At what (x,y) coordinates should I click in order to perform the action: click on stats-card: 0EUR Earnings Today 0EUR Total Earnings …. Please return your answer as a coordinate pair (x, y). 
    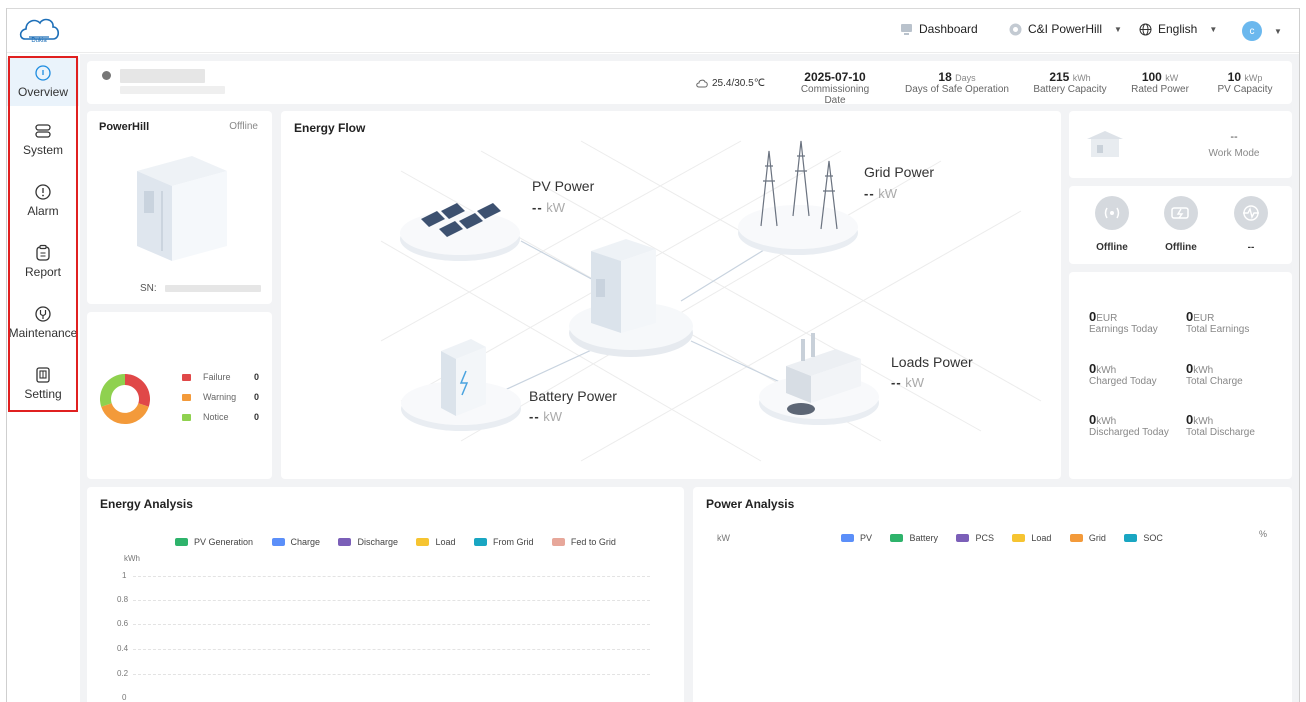
    Looking at the image, I should click on (1180, 375).